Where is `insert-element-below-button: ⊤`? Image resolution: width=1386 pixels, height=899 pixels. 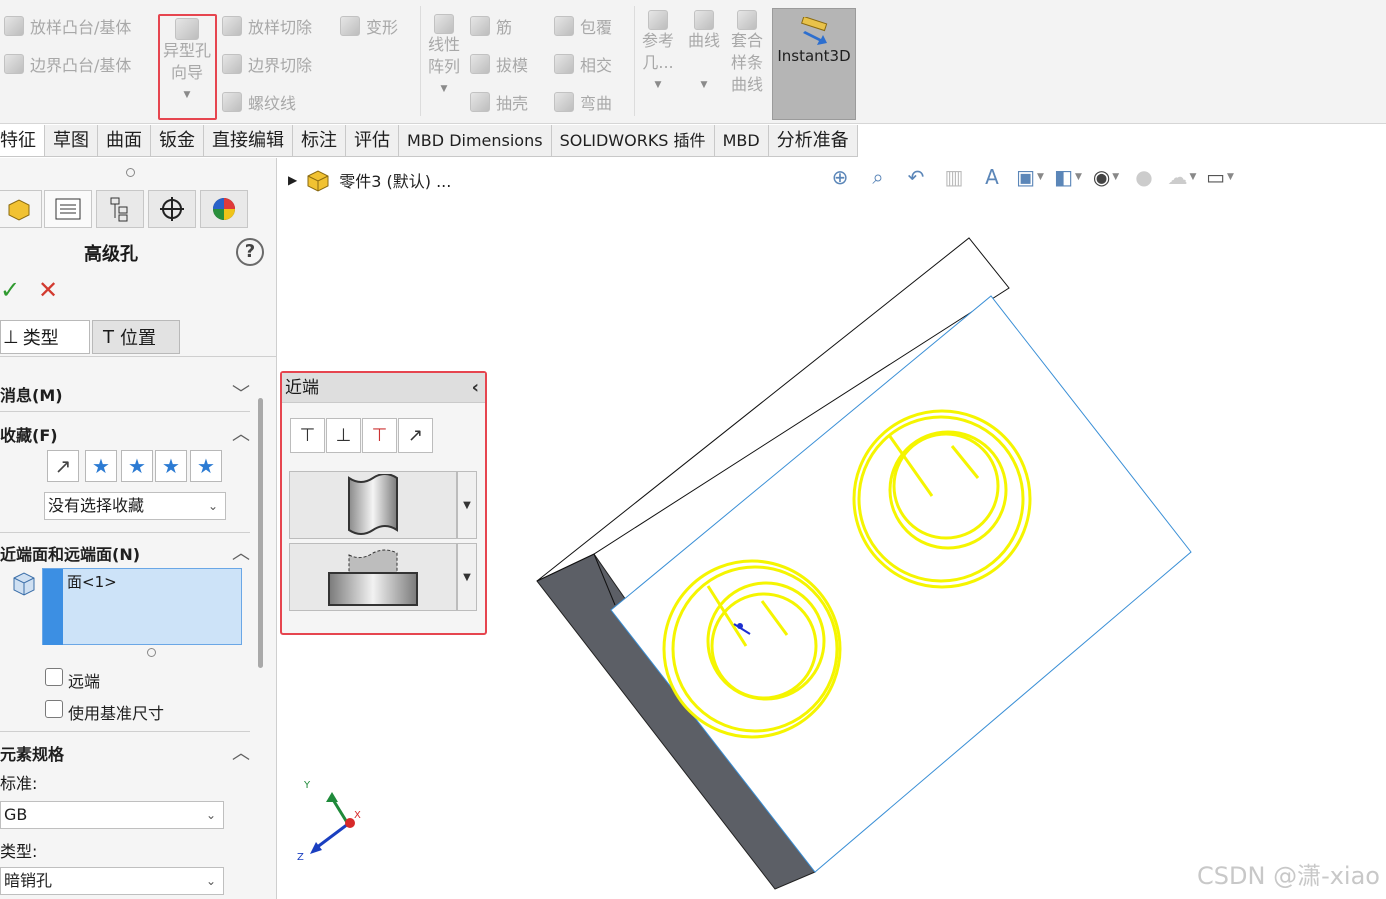 insert-element-below-button: ⊤ is located at coordinates (307, 435).